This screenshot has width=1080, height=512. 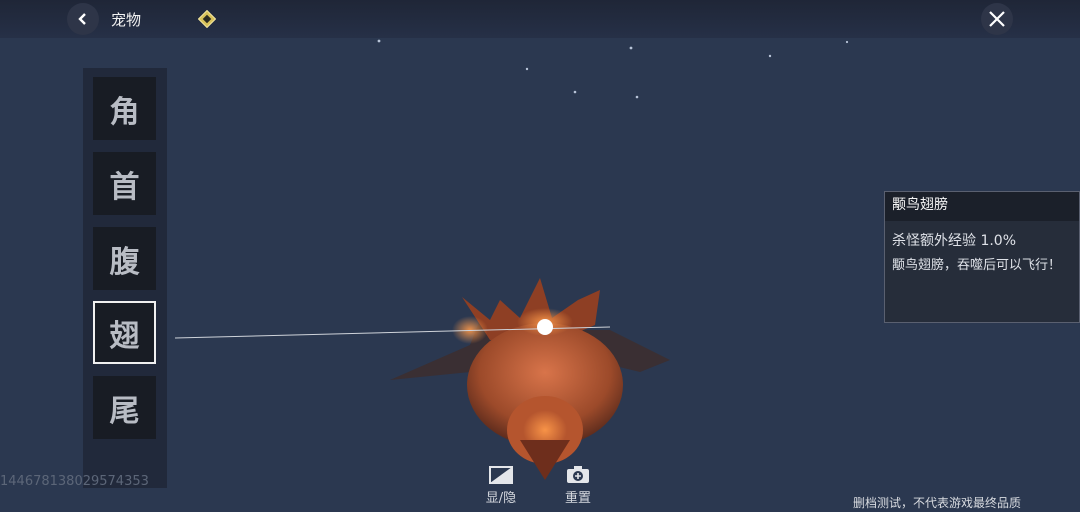 I want to click on back-button, so click(x=83, y=19).